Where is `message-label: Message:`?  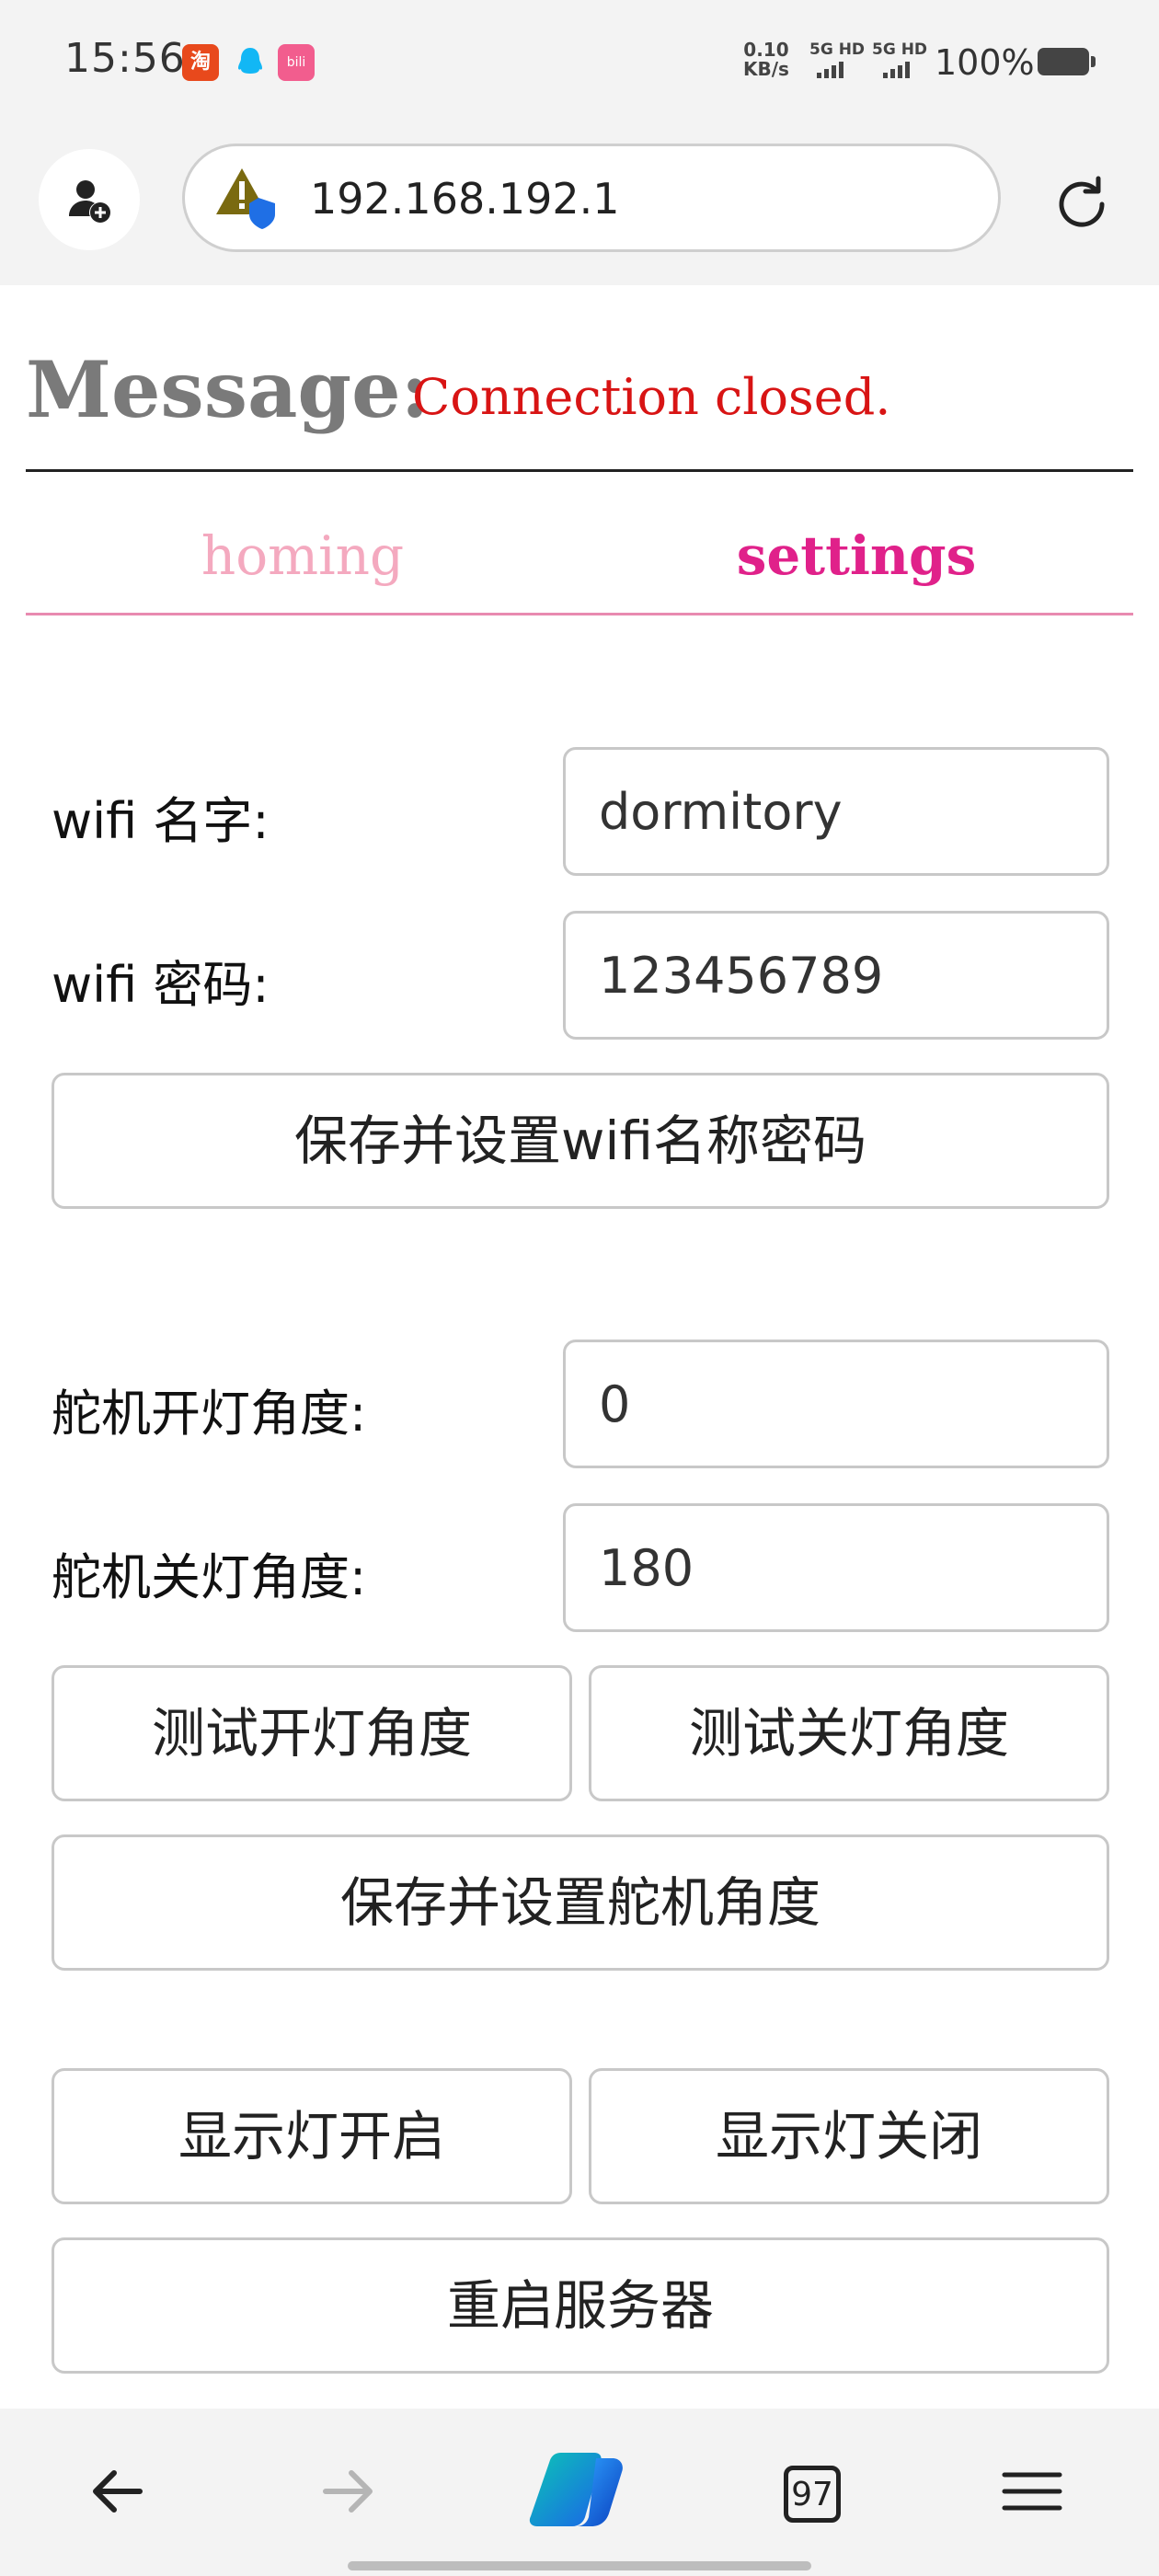 message-label: Message: is located at coordinates (228, 389).